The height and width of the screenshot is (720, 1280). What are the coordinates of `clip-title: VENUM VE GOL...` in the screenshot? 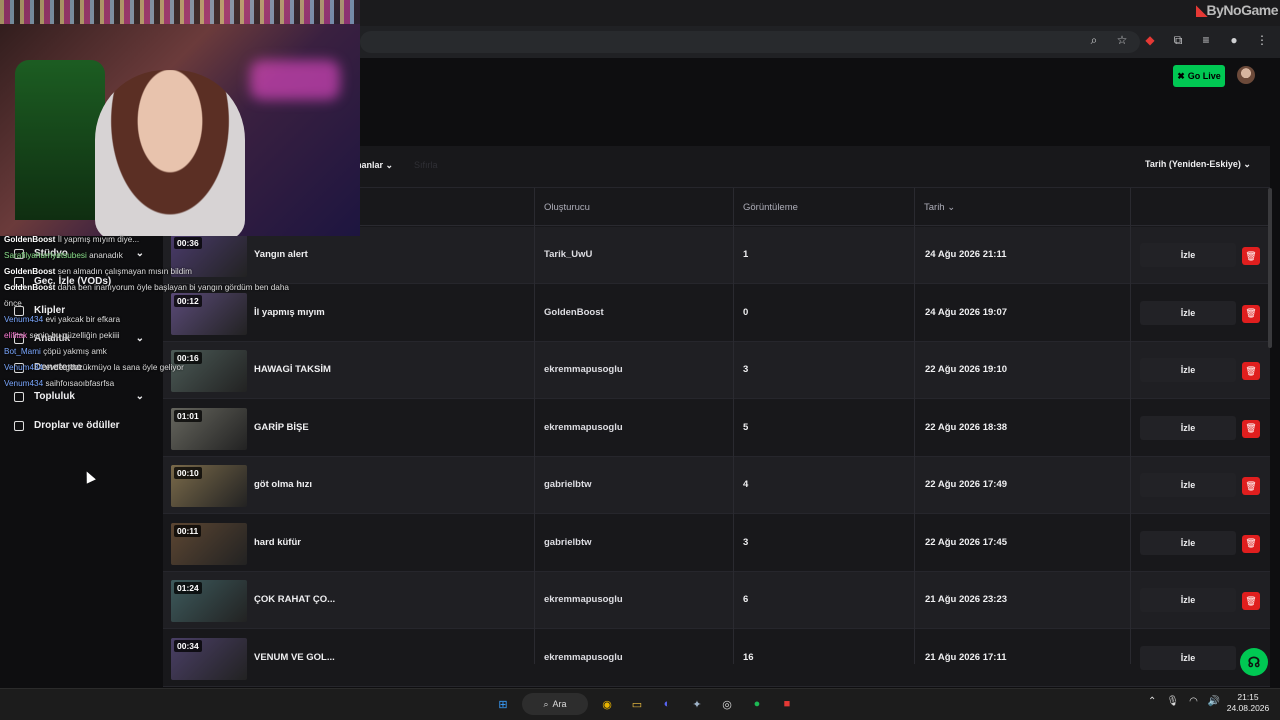 It's located at (294, 657).